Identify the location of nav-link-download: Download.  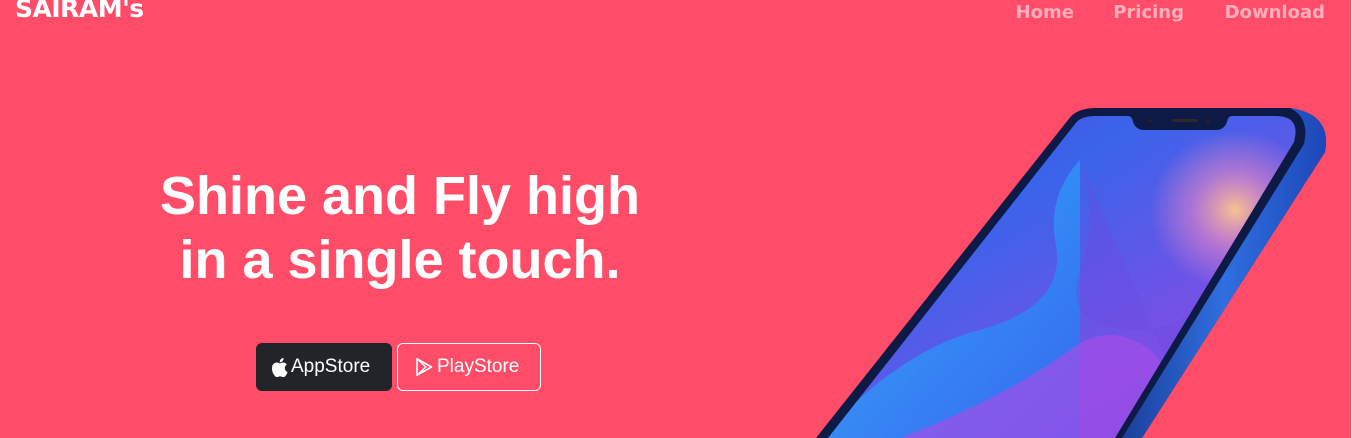
(1275, 12).